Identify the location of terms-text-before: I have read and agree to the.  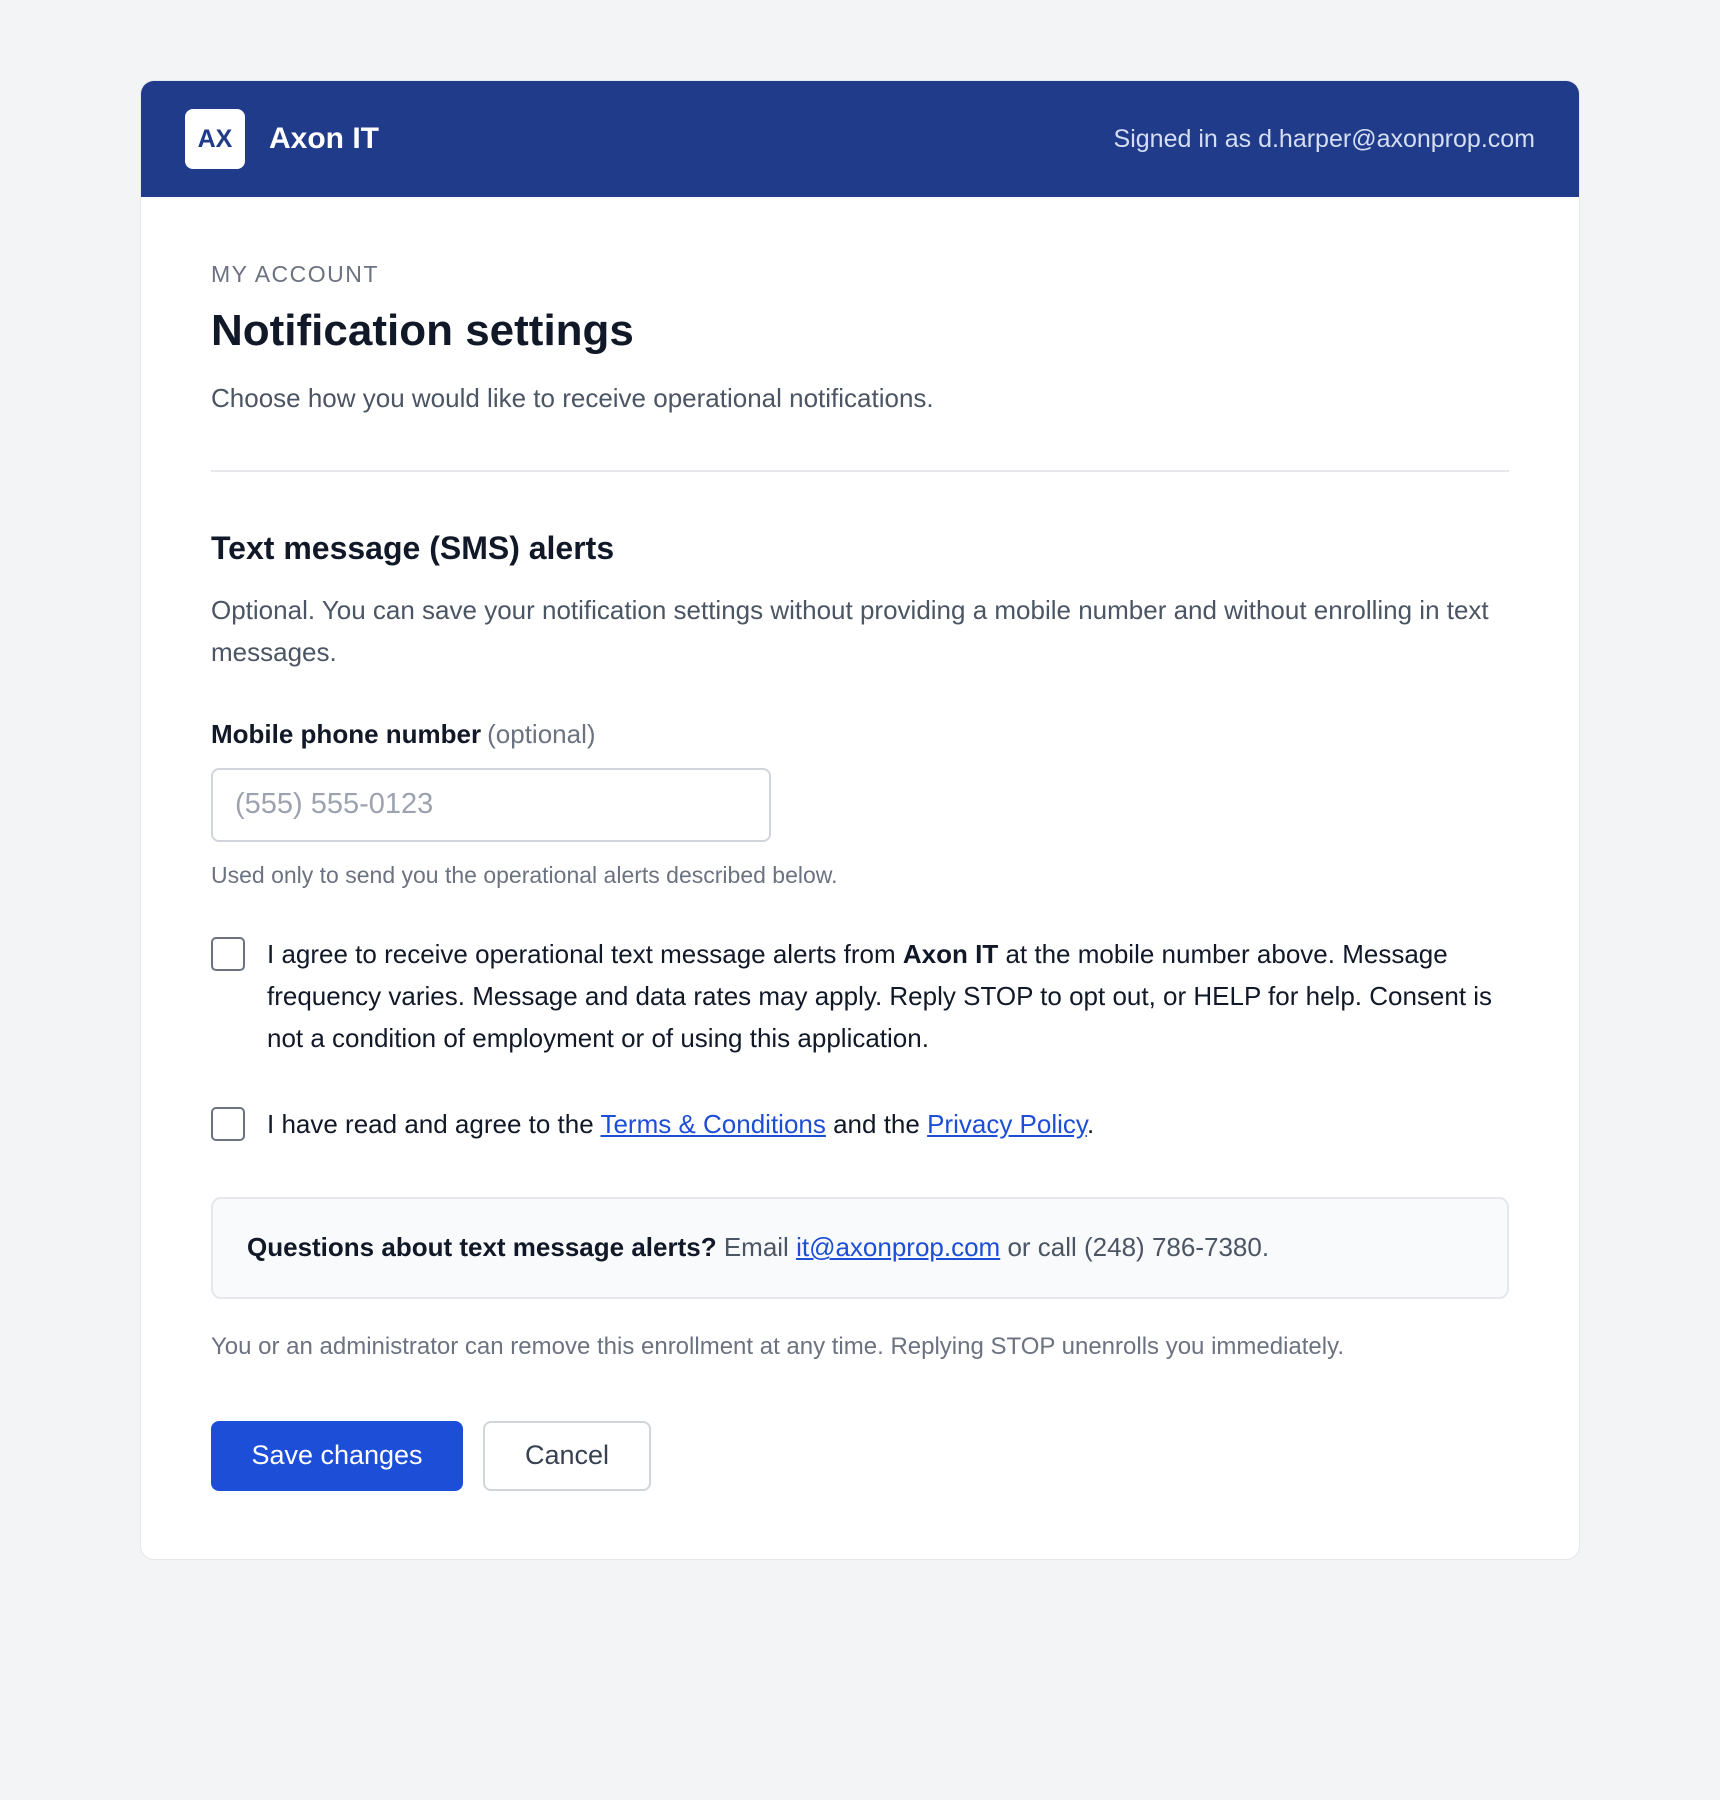
(434, 1123).